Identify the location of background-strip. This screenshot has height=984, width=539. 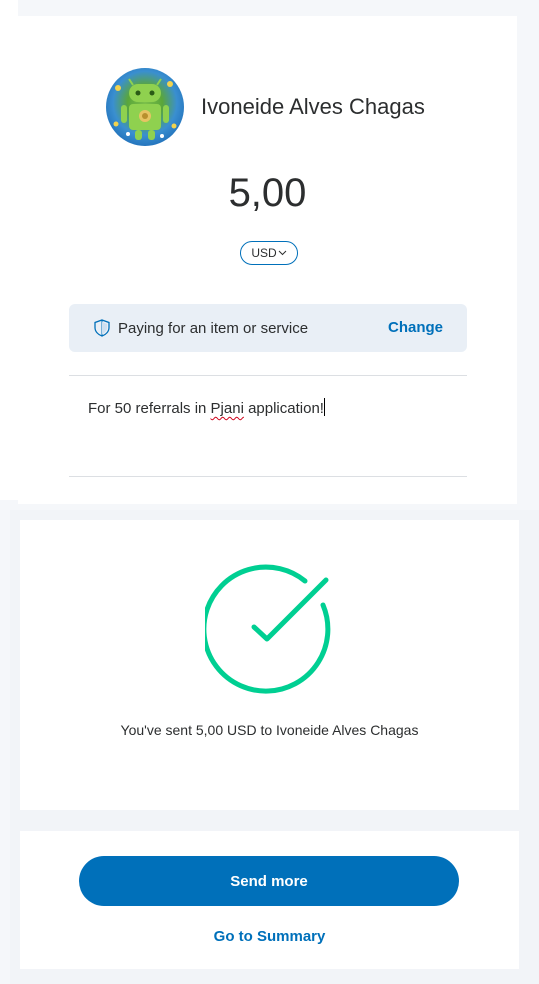
(9, 250).